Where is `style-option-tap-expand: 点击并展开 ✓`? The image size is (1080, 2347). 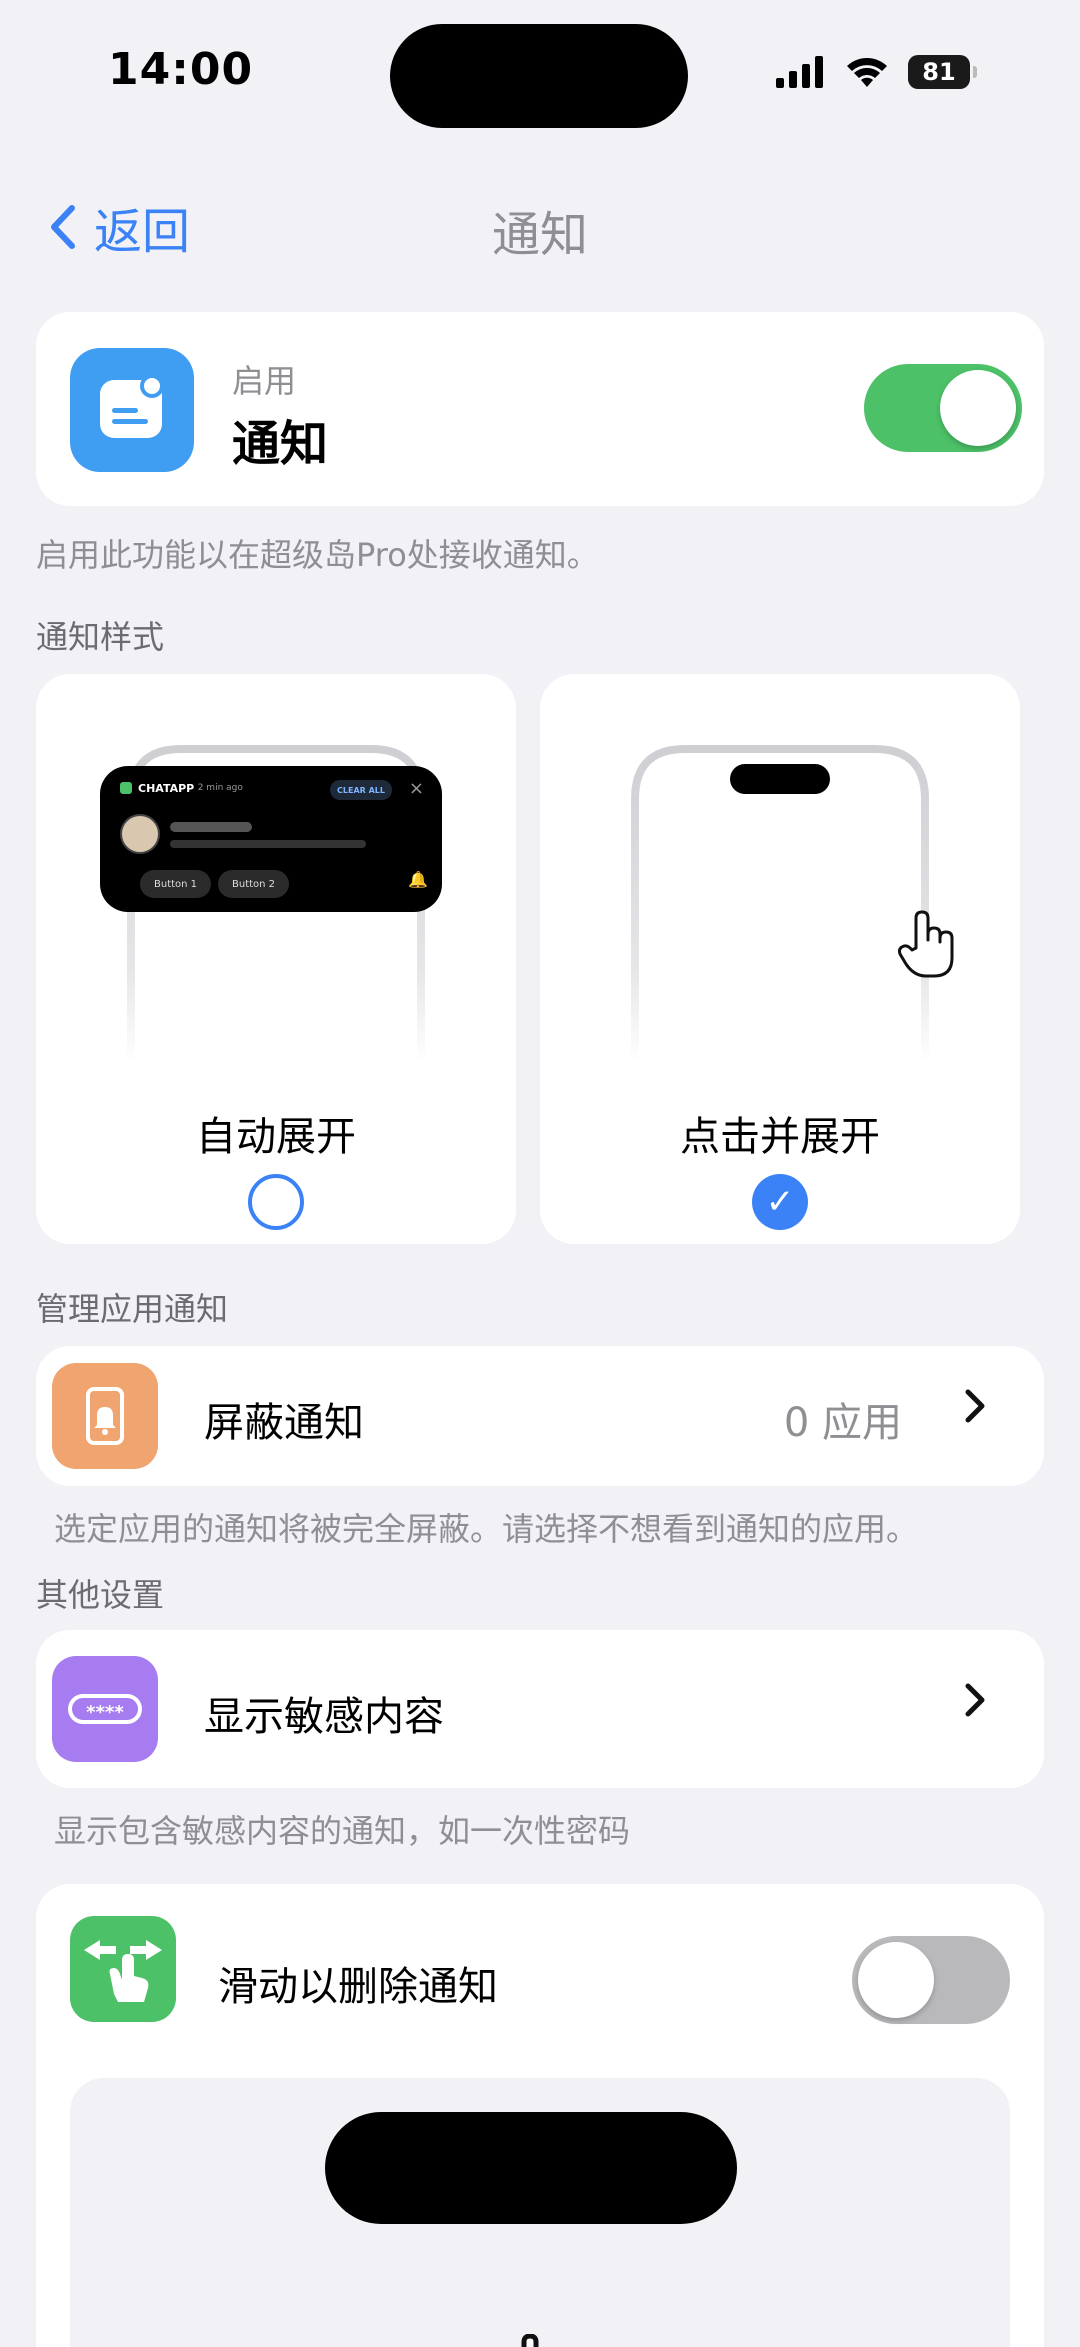
style-option-tap-expand: 点击并展开 ✓ is located at coordinates (780, 959).